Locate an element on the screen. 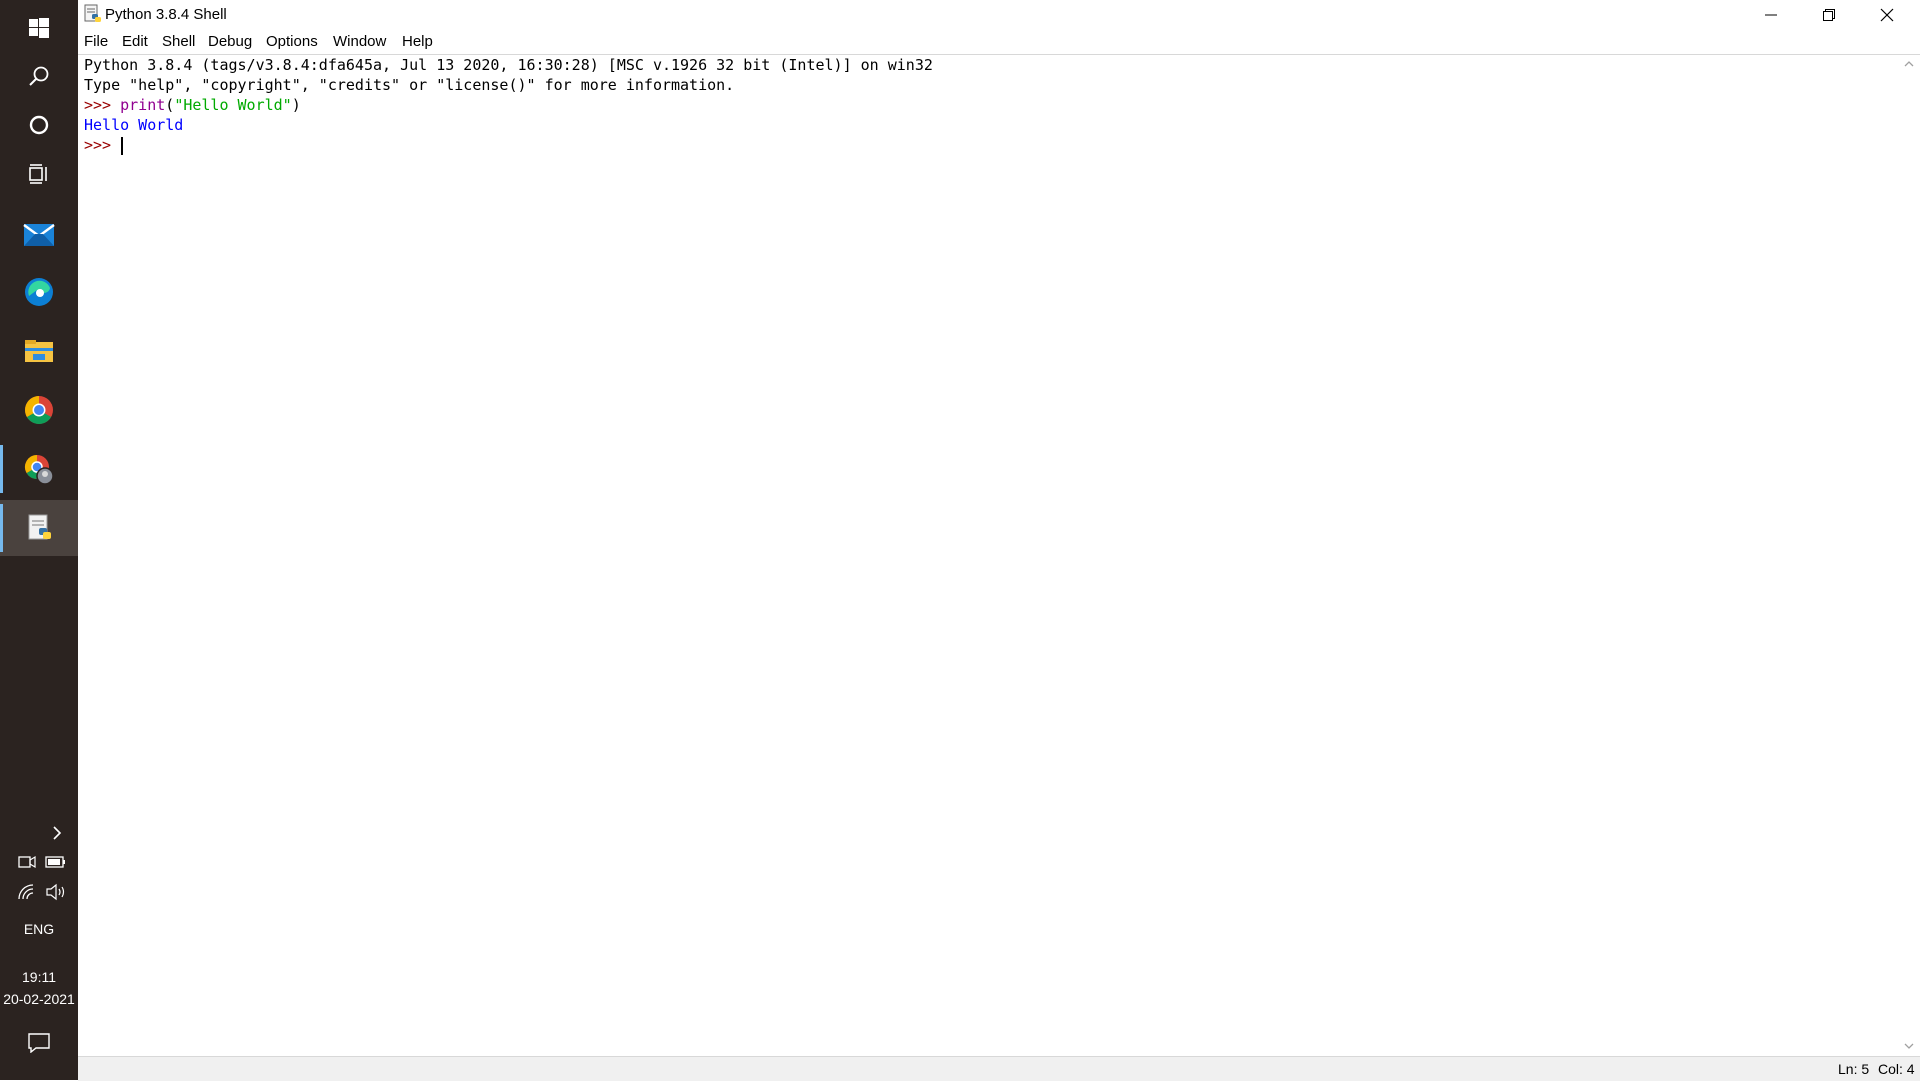 The height and width of the screenshot is (1081, 1920). close-button is located at coordinates (1887, 15).